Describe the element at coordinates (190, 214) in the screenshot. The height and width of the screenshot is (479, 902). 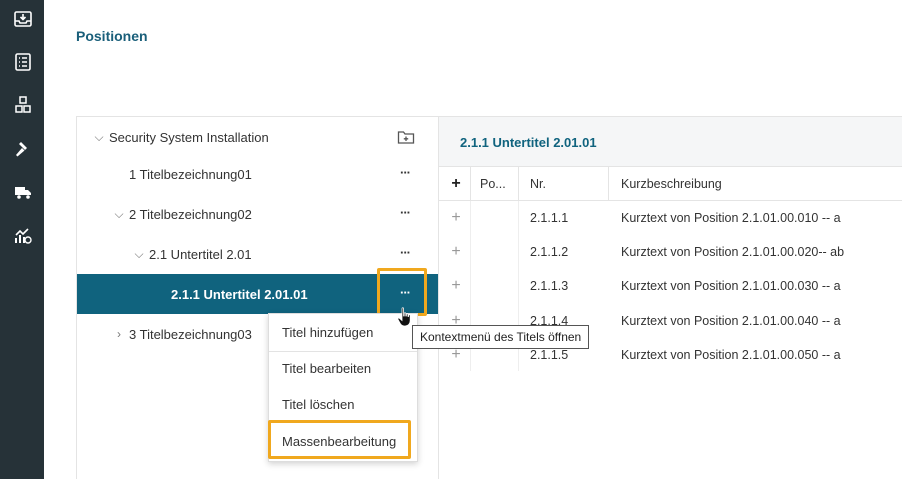
I see `tree-item-label: 2 Titelbezeichnung02` at that location.